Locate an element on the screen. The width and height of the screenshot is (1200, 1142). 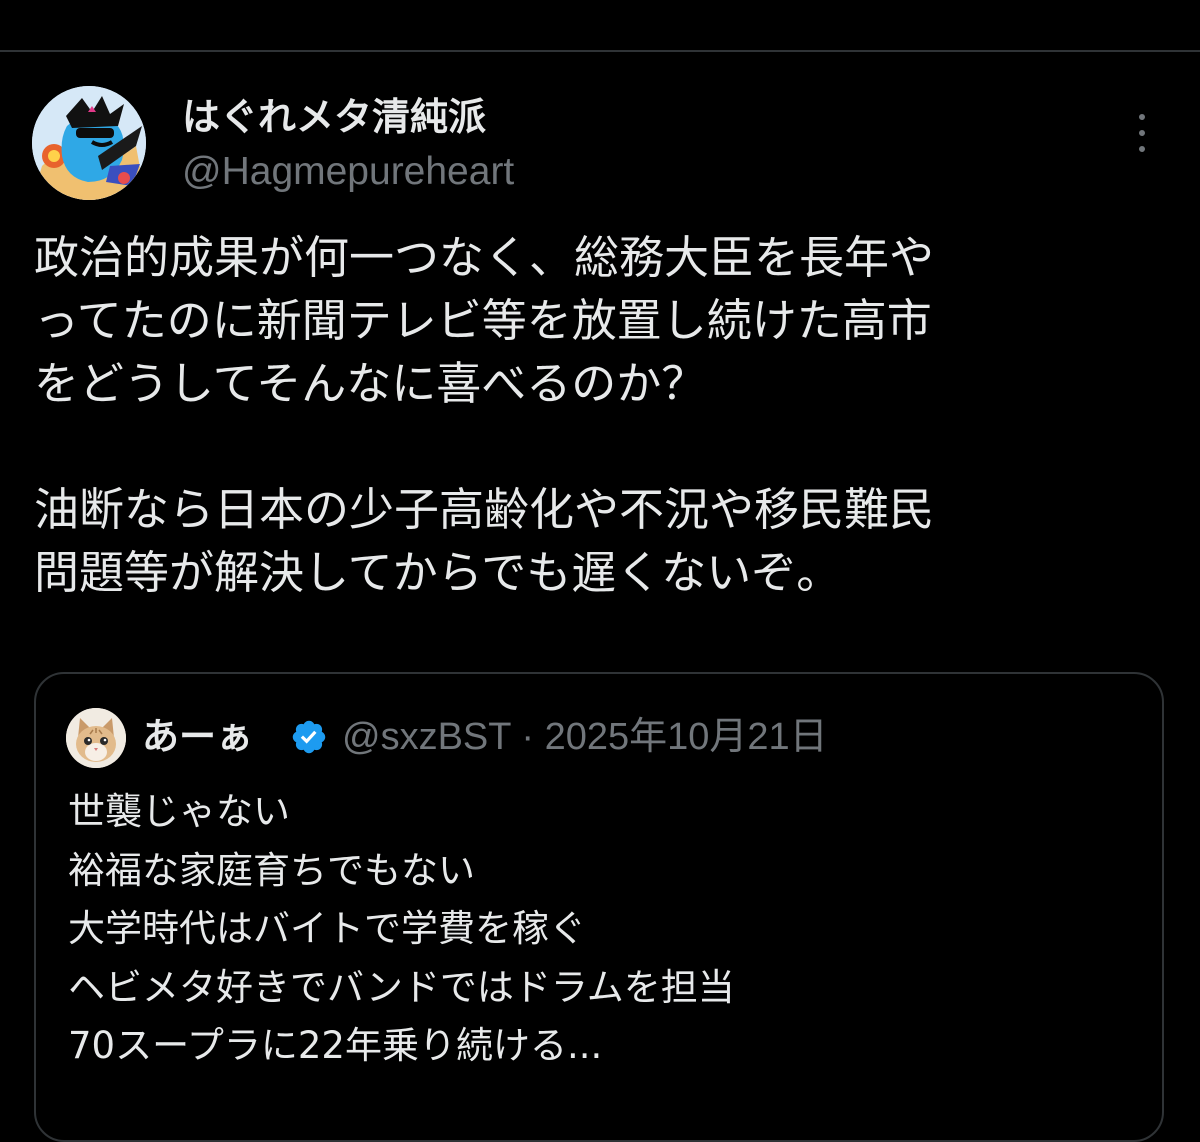
quoted-author-avatar is located at coordinates (96, 738).